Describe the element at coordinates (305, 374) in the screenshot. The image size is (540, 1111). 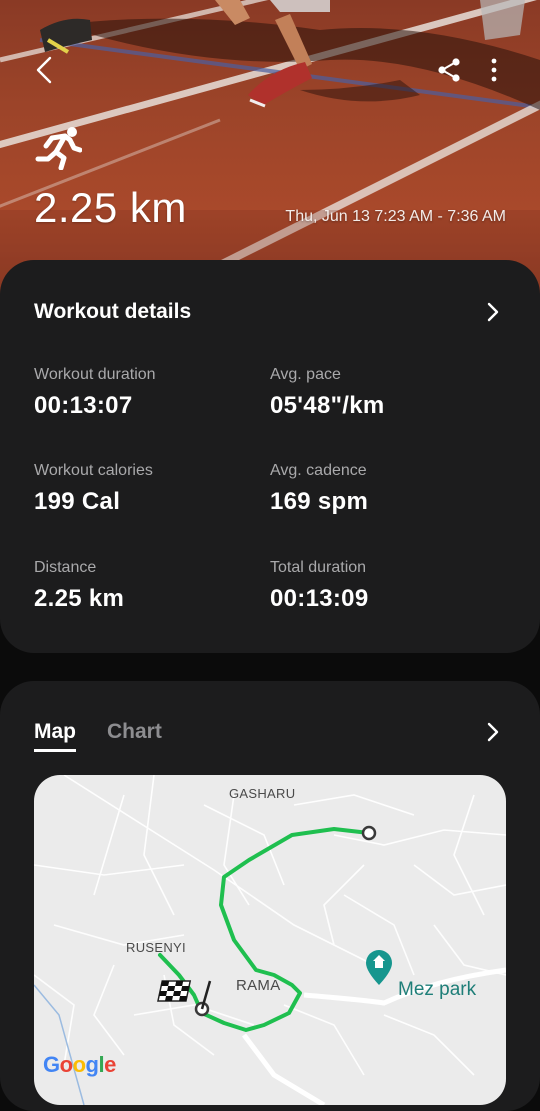
I see `stat-label: Avg. pace` at that location.